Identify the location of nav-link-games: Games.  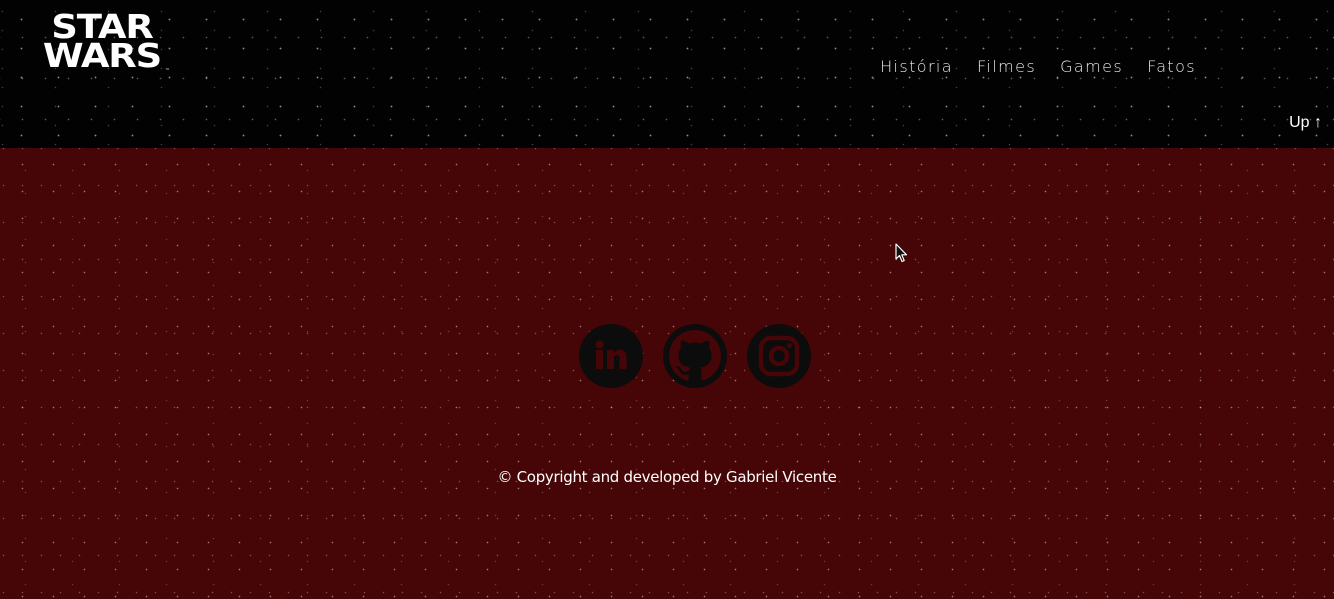
(1091, 66).